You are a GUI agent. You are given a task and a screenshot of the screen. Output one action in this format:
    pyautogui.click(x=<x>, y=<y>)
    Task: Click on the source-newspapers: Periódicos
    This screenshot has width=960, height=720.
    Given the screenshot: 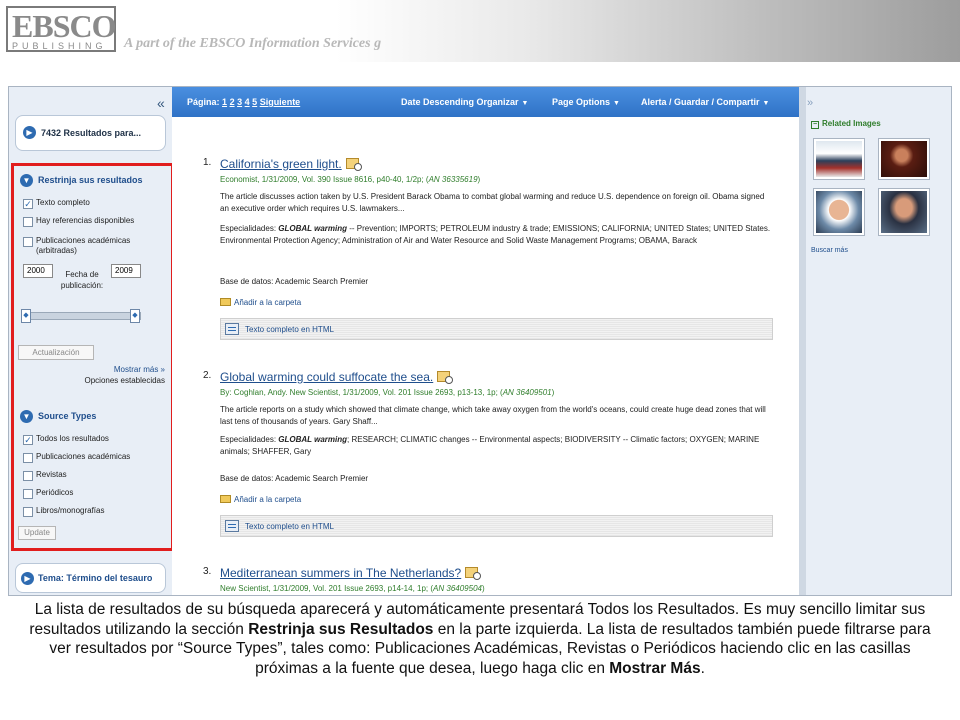 What is the action you would take?
    pyautogui.click(x=48, y=493)
    